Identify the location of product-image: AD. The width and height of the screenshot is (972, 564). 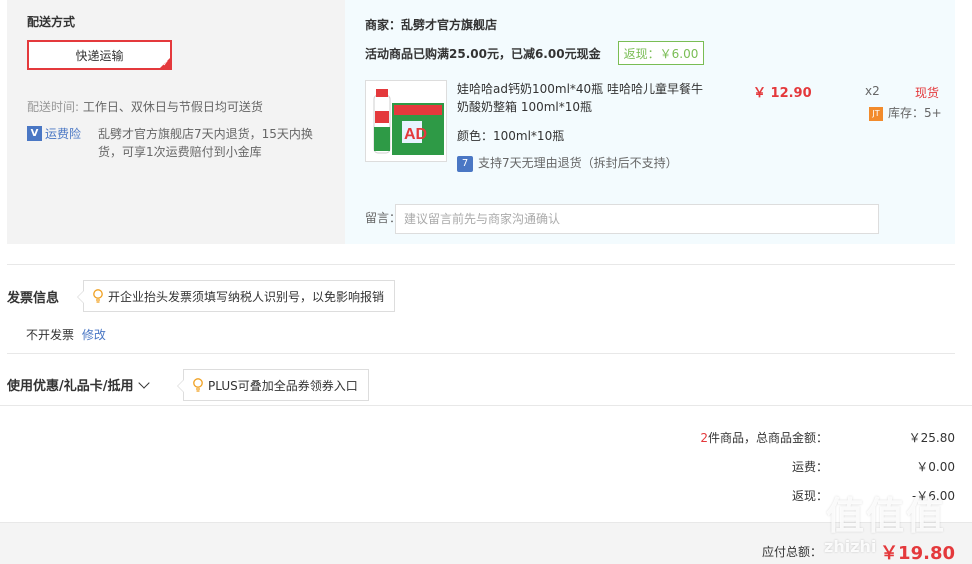
(406, 121).